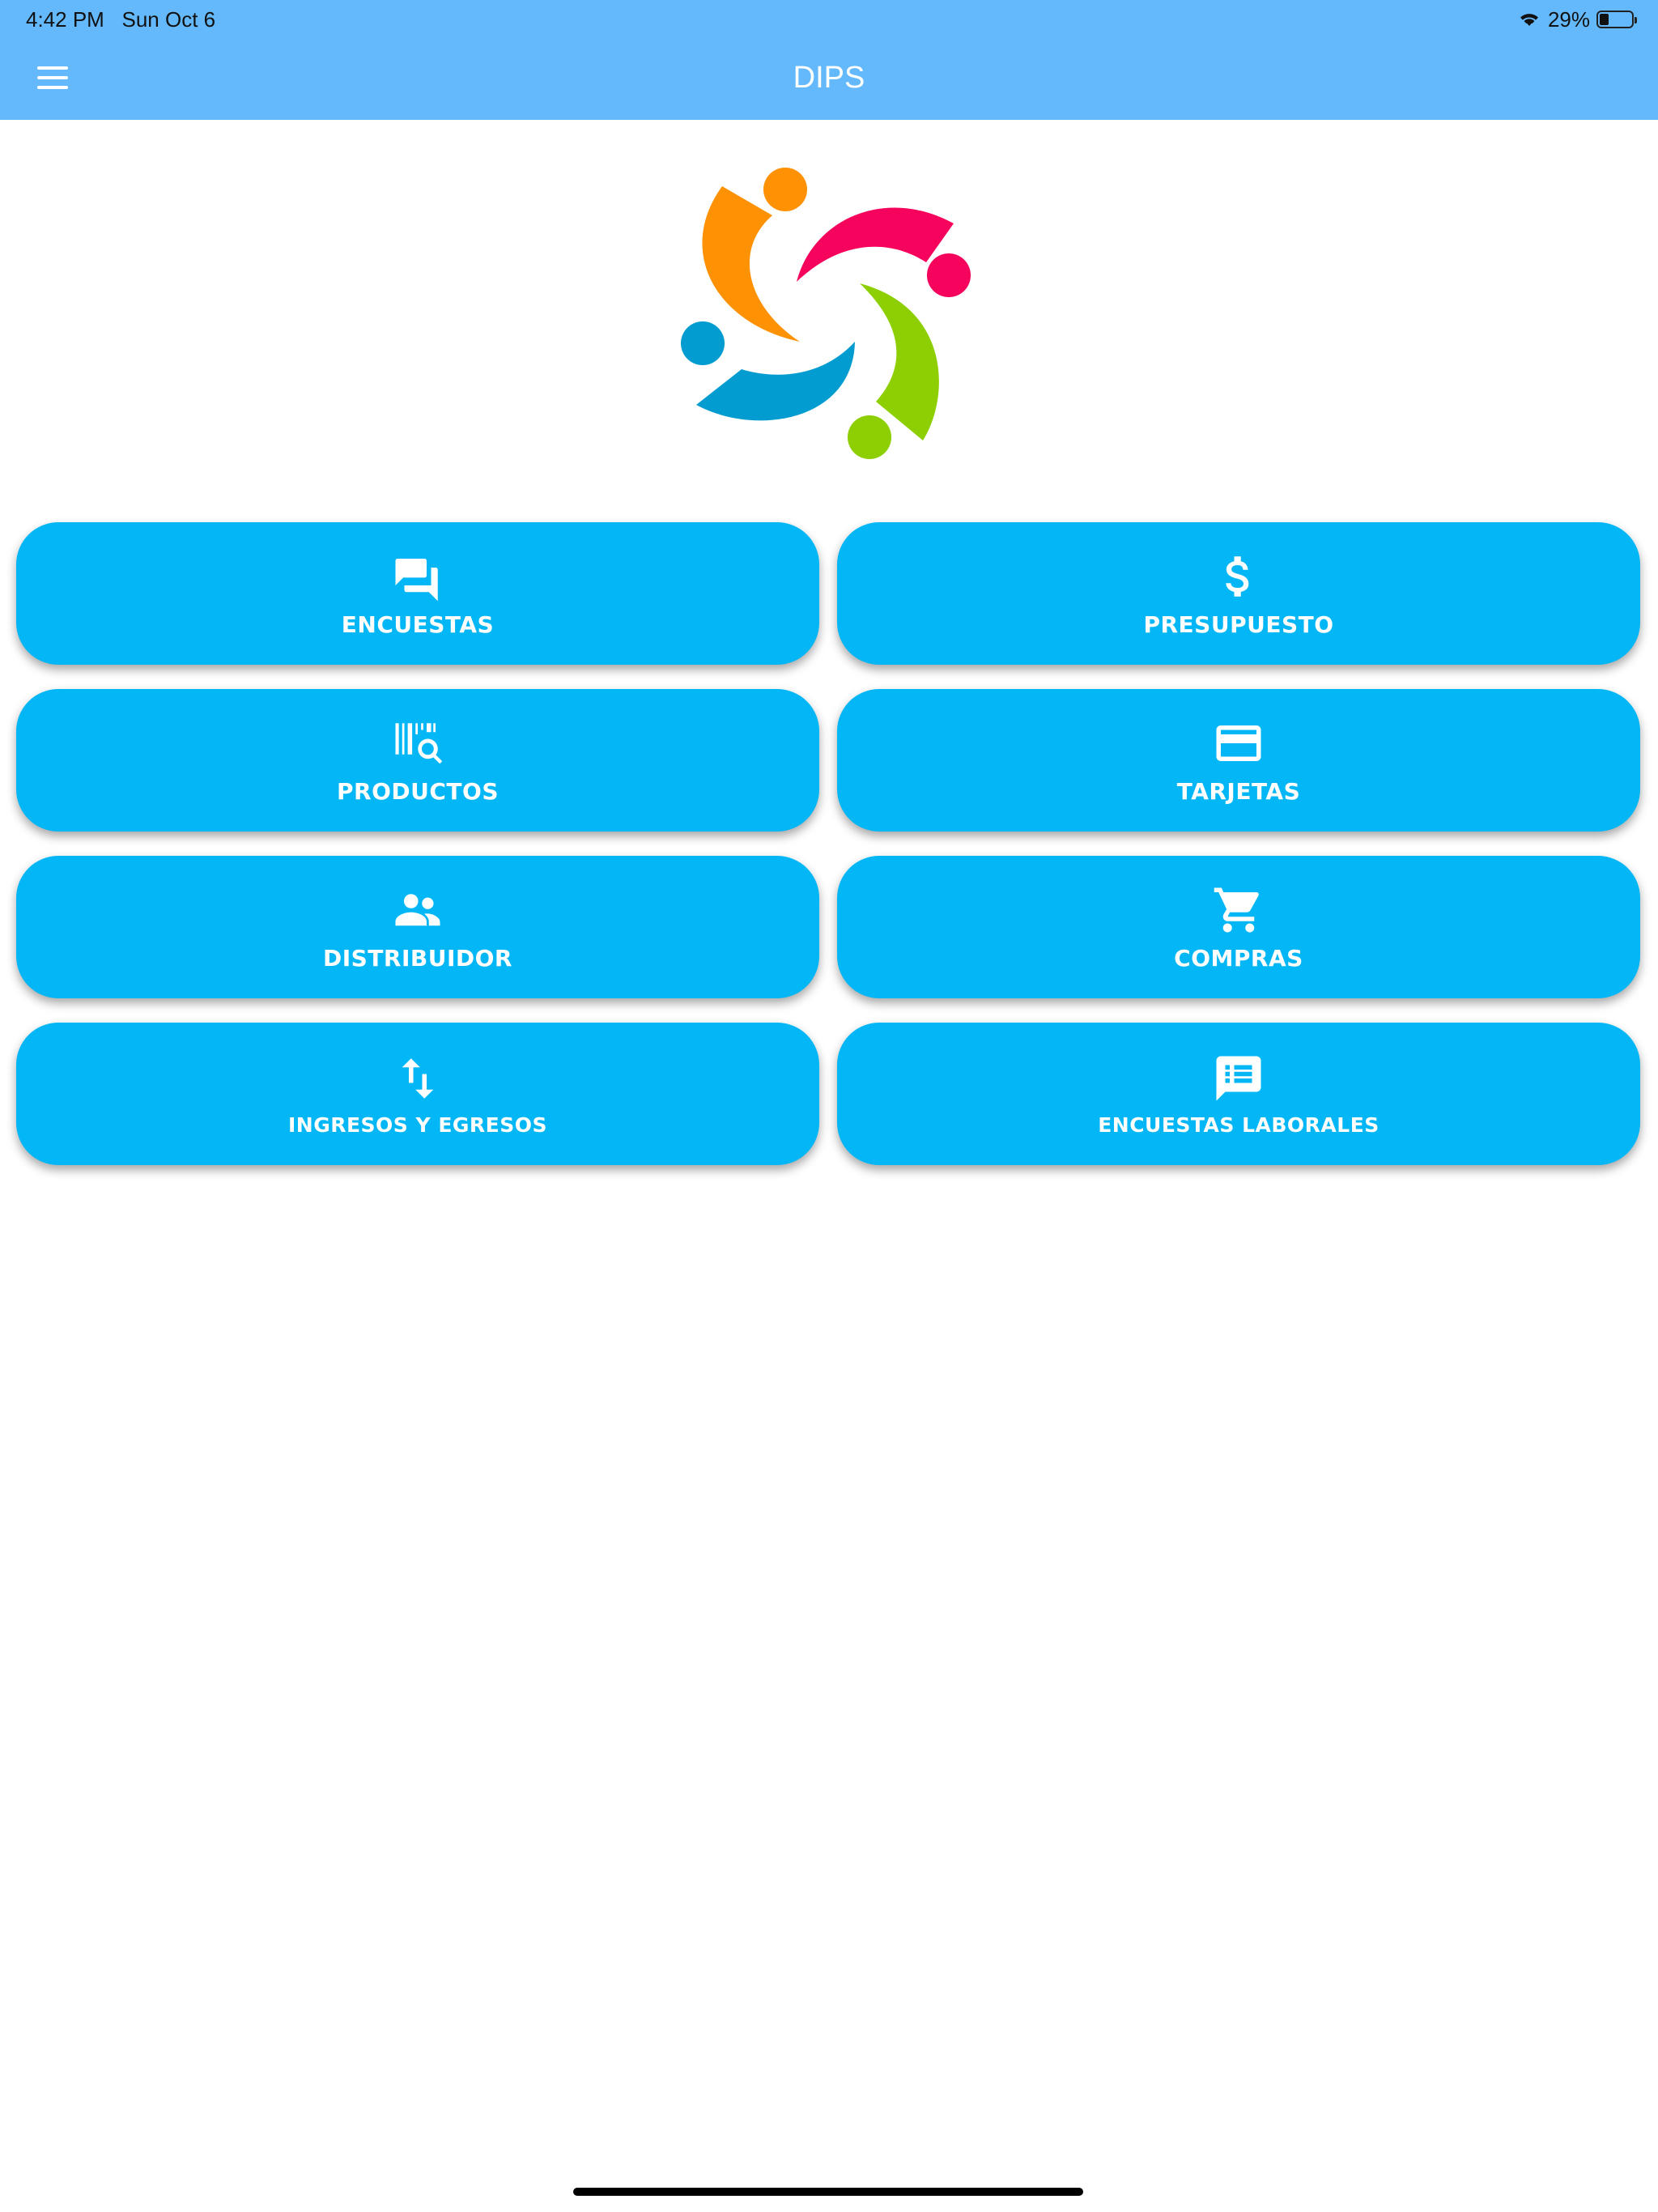 Image resolution: width=1658 pixels, height=2212 pixels. What do you see at coordinates (1238, 577) in the screenshot?
I see `dollar-icon` at bounding box center [1238, 577].